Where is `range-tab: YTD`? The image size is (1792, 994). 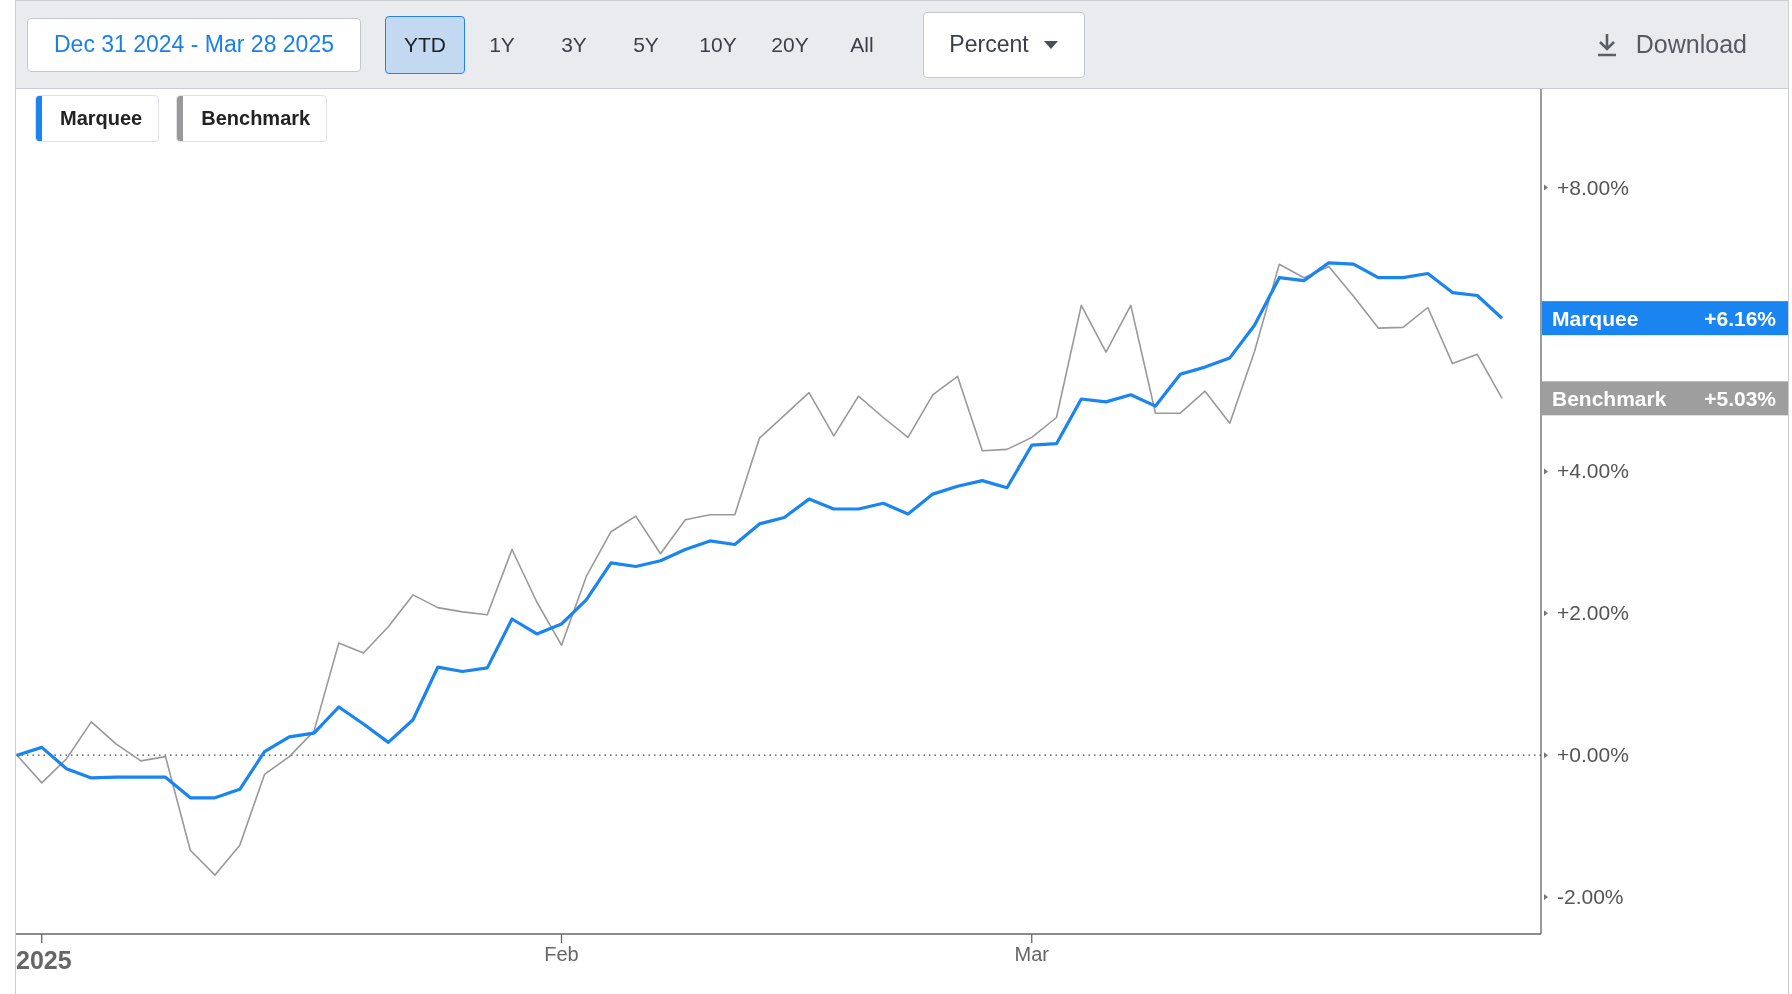
range-tab: YTD is located at coordinates (425, 44).